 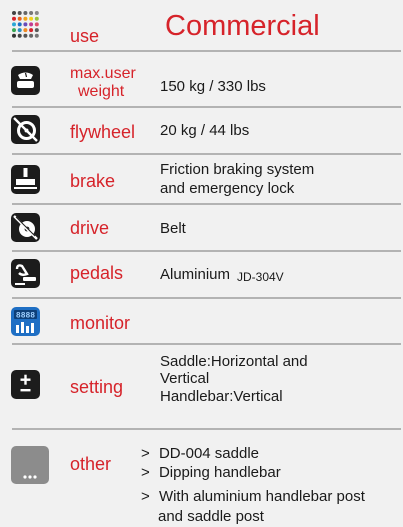 I want to click on spec-value-brake-line1: Friction braking system, so click(x=237, y=169).